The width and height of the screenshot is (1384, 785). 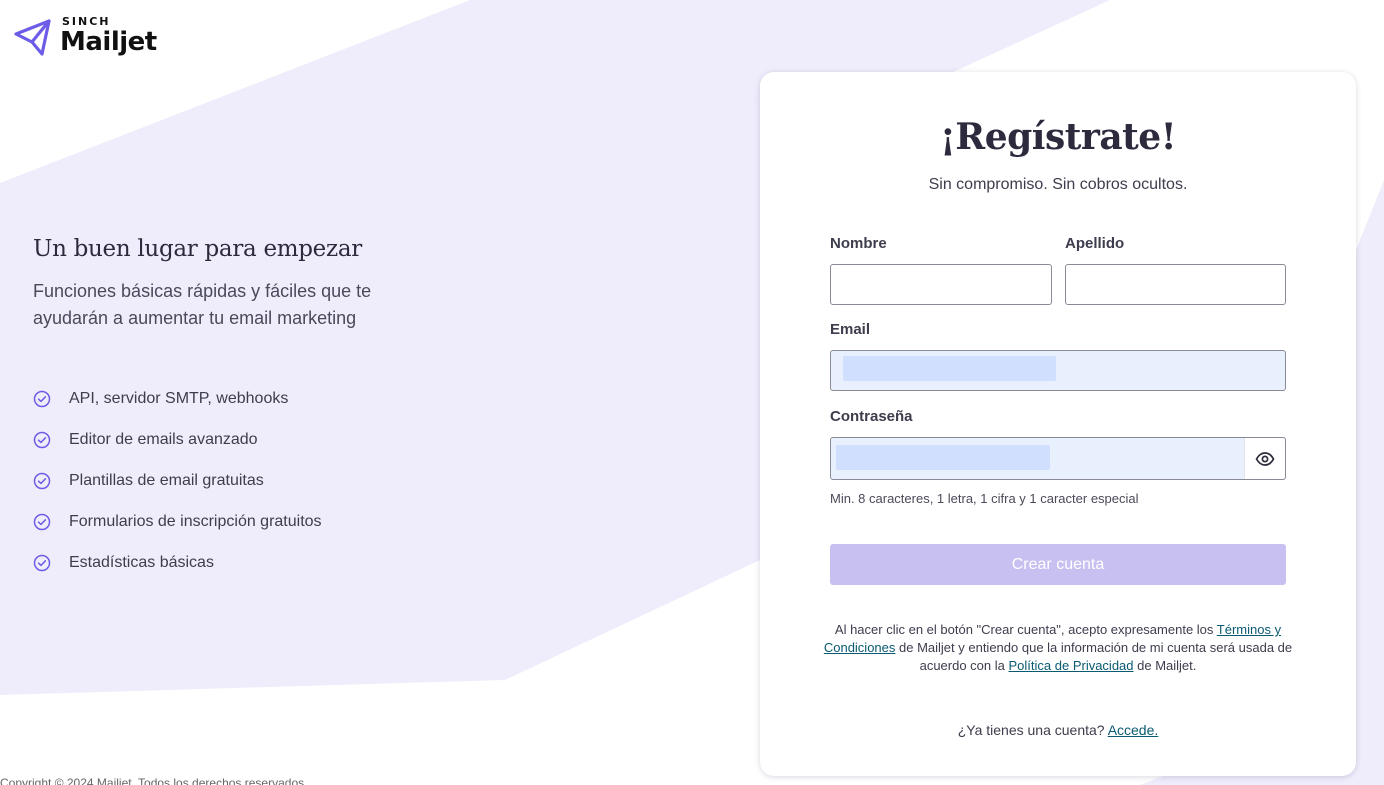 I want to click on feature-label: Estadísticas básicas, so click(x=141, y=562).